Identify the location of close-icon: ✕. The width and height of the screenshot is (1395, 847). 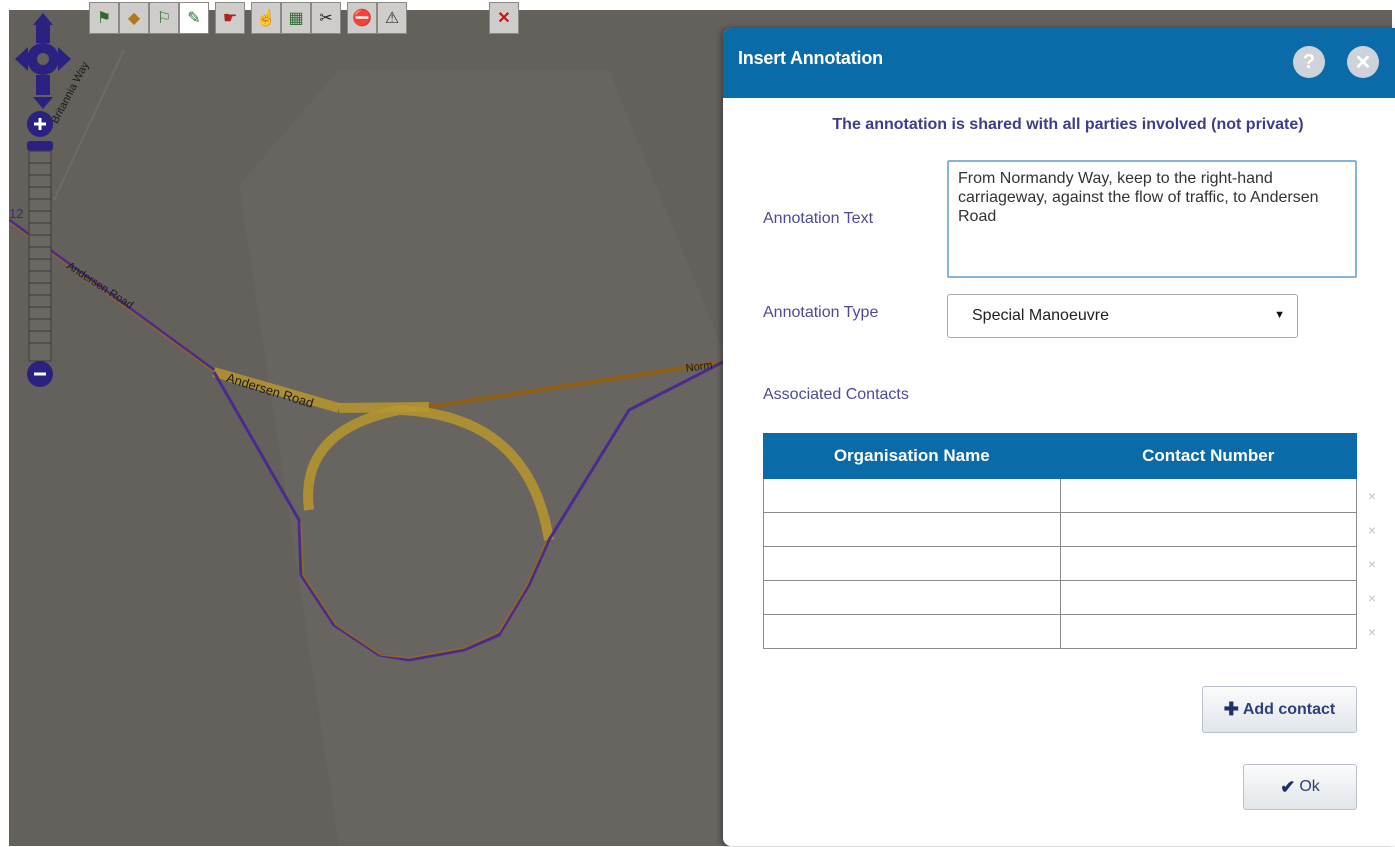
(1363, 62).